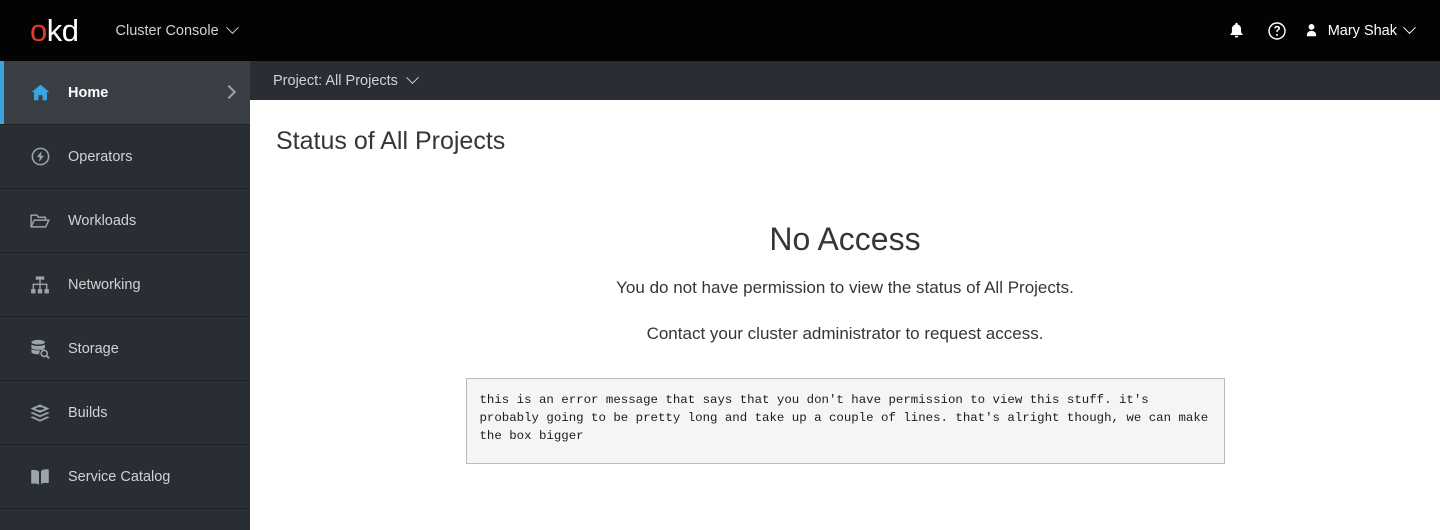  Describe the element at coordinates (40, 221) in the screenshot. I see `folder-open-icon` at that location.